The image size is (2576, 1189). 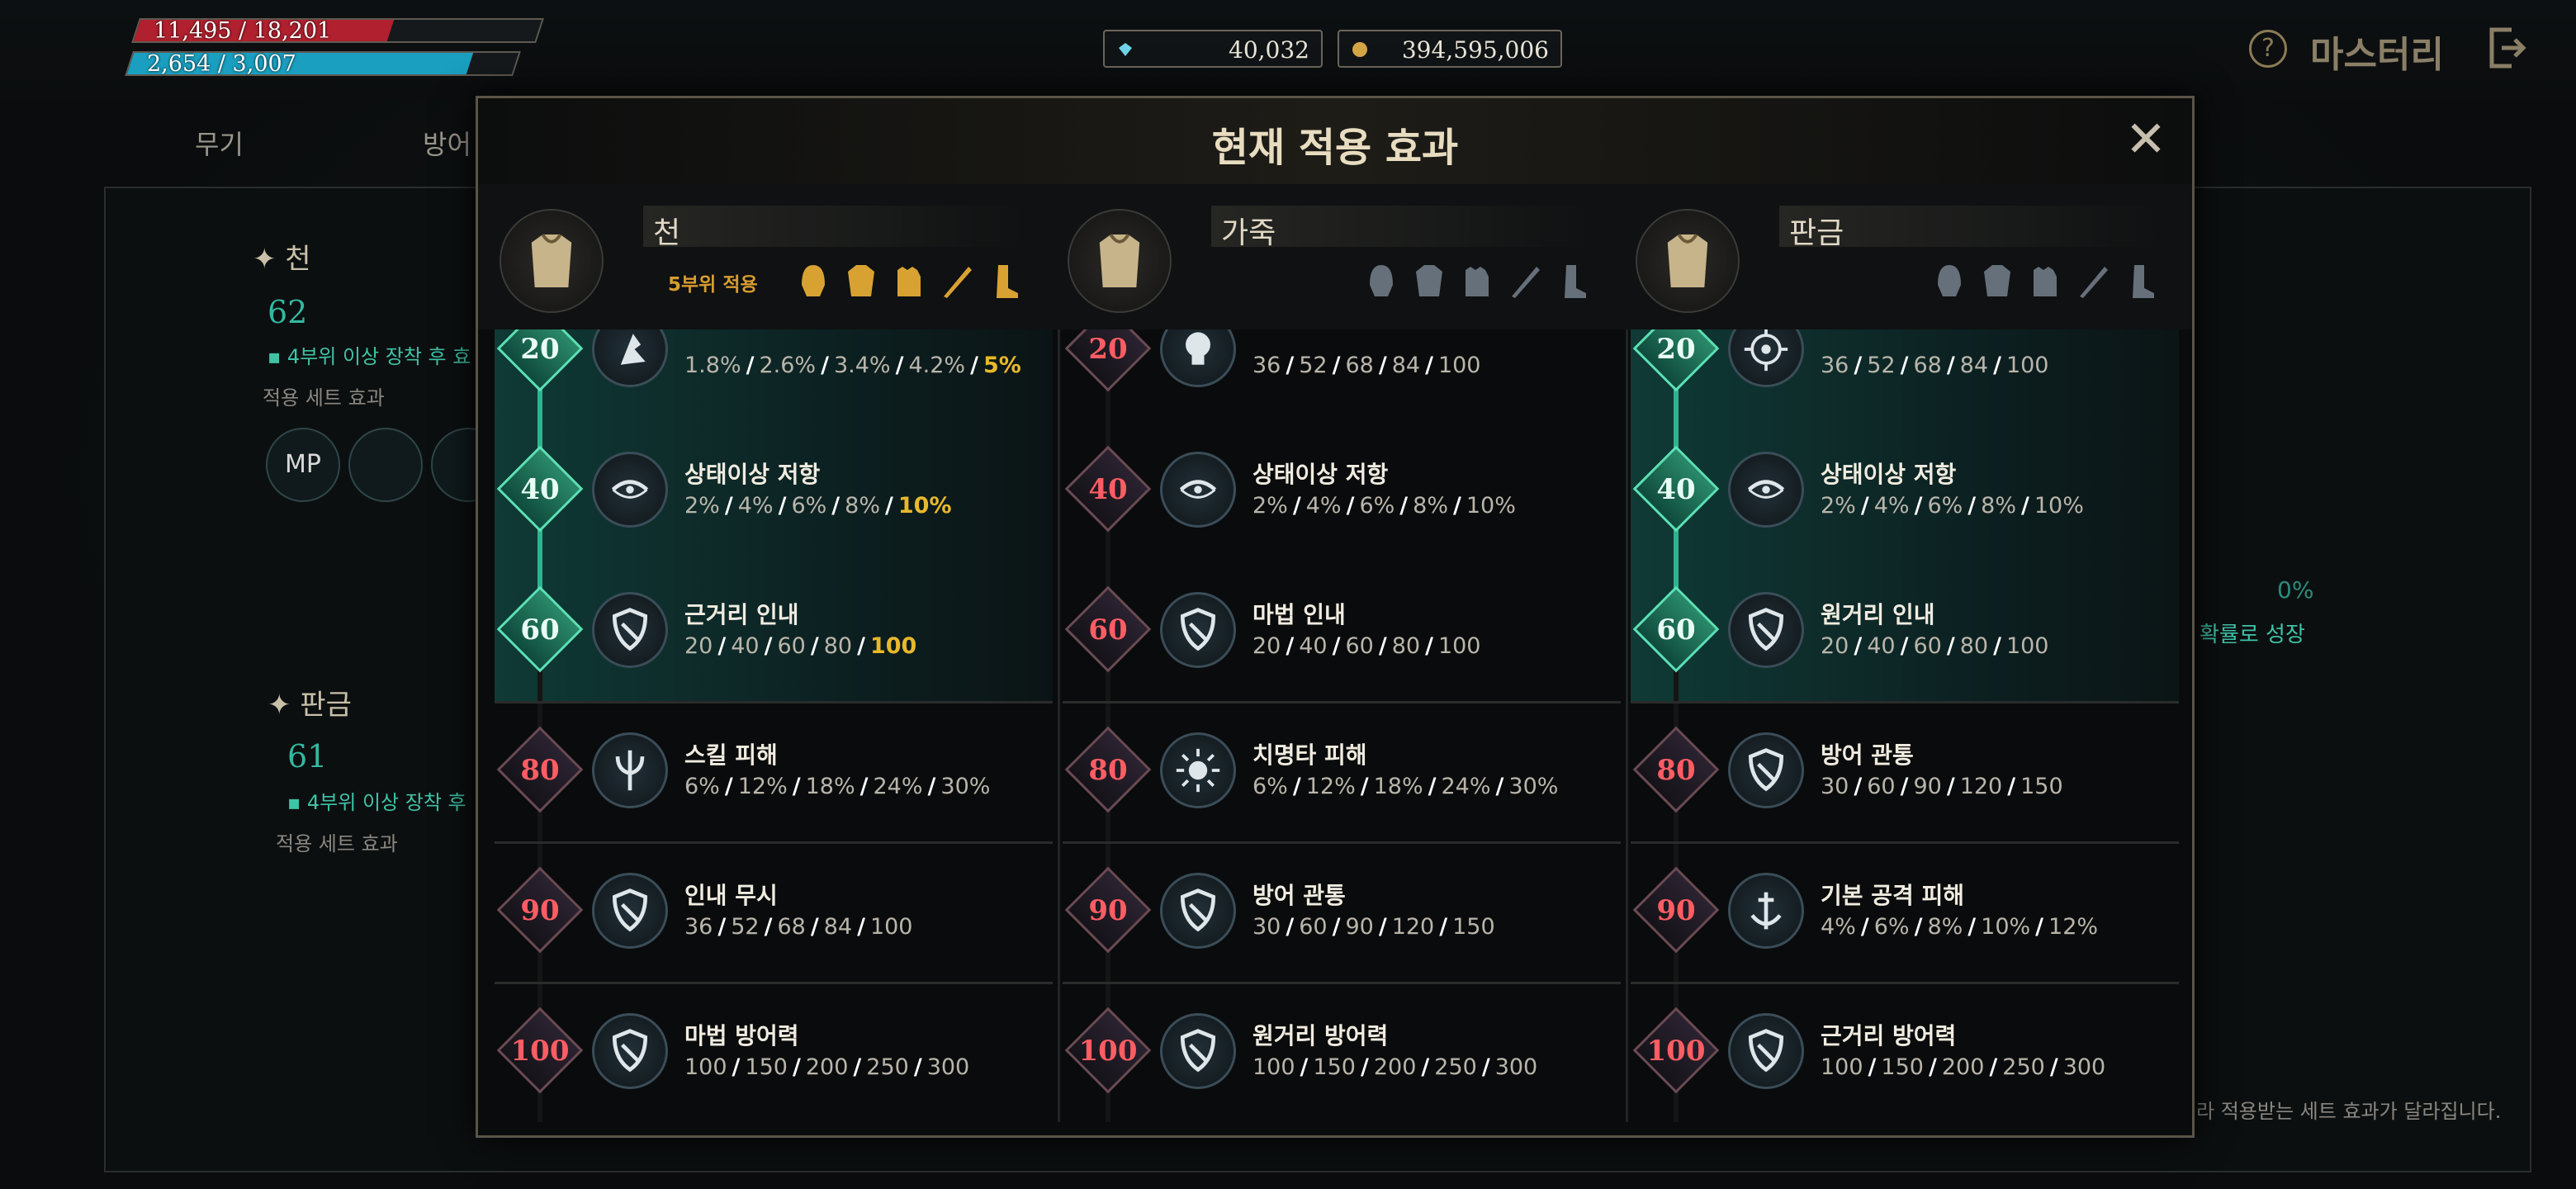 I want to click on cloth-name: 천, so click(x=667, y=233).